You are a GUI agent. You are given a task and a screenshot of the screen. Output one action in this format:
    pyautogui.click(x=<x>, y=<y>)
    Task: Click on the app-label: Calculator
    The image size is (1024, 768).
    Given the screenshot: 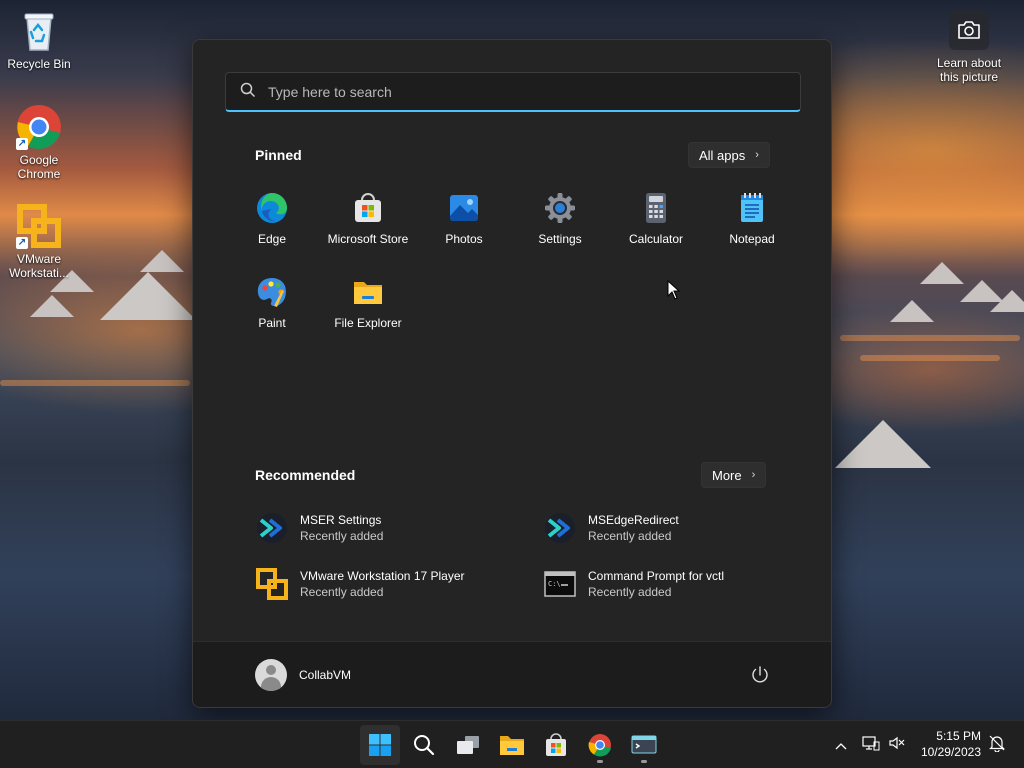 What is the action you would take?
    pyautogui.click(x=656, y=239)
    